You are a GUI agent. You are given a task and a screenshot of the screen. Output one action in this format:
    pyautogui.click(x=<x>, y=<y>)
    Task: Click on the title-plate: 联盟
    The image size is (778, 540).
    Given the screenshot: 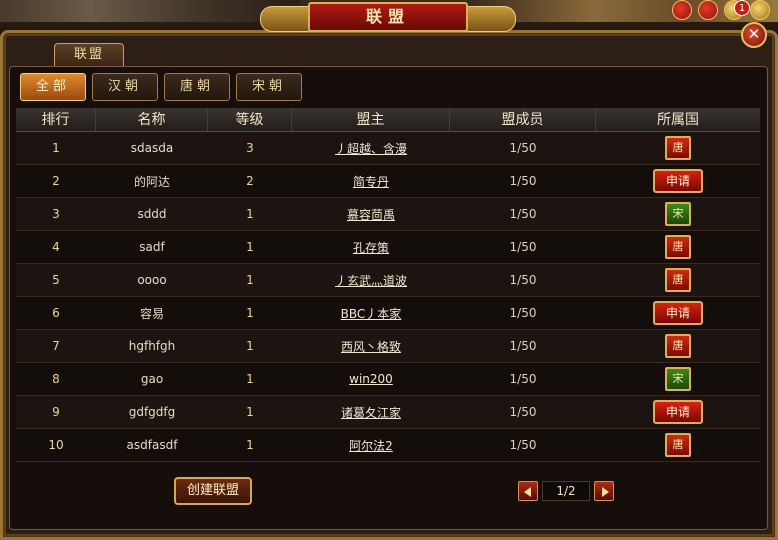 What is the action you would take?
    pyautogui.click(x=388, y=18)
    